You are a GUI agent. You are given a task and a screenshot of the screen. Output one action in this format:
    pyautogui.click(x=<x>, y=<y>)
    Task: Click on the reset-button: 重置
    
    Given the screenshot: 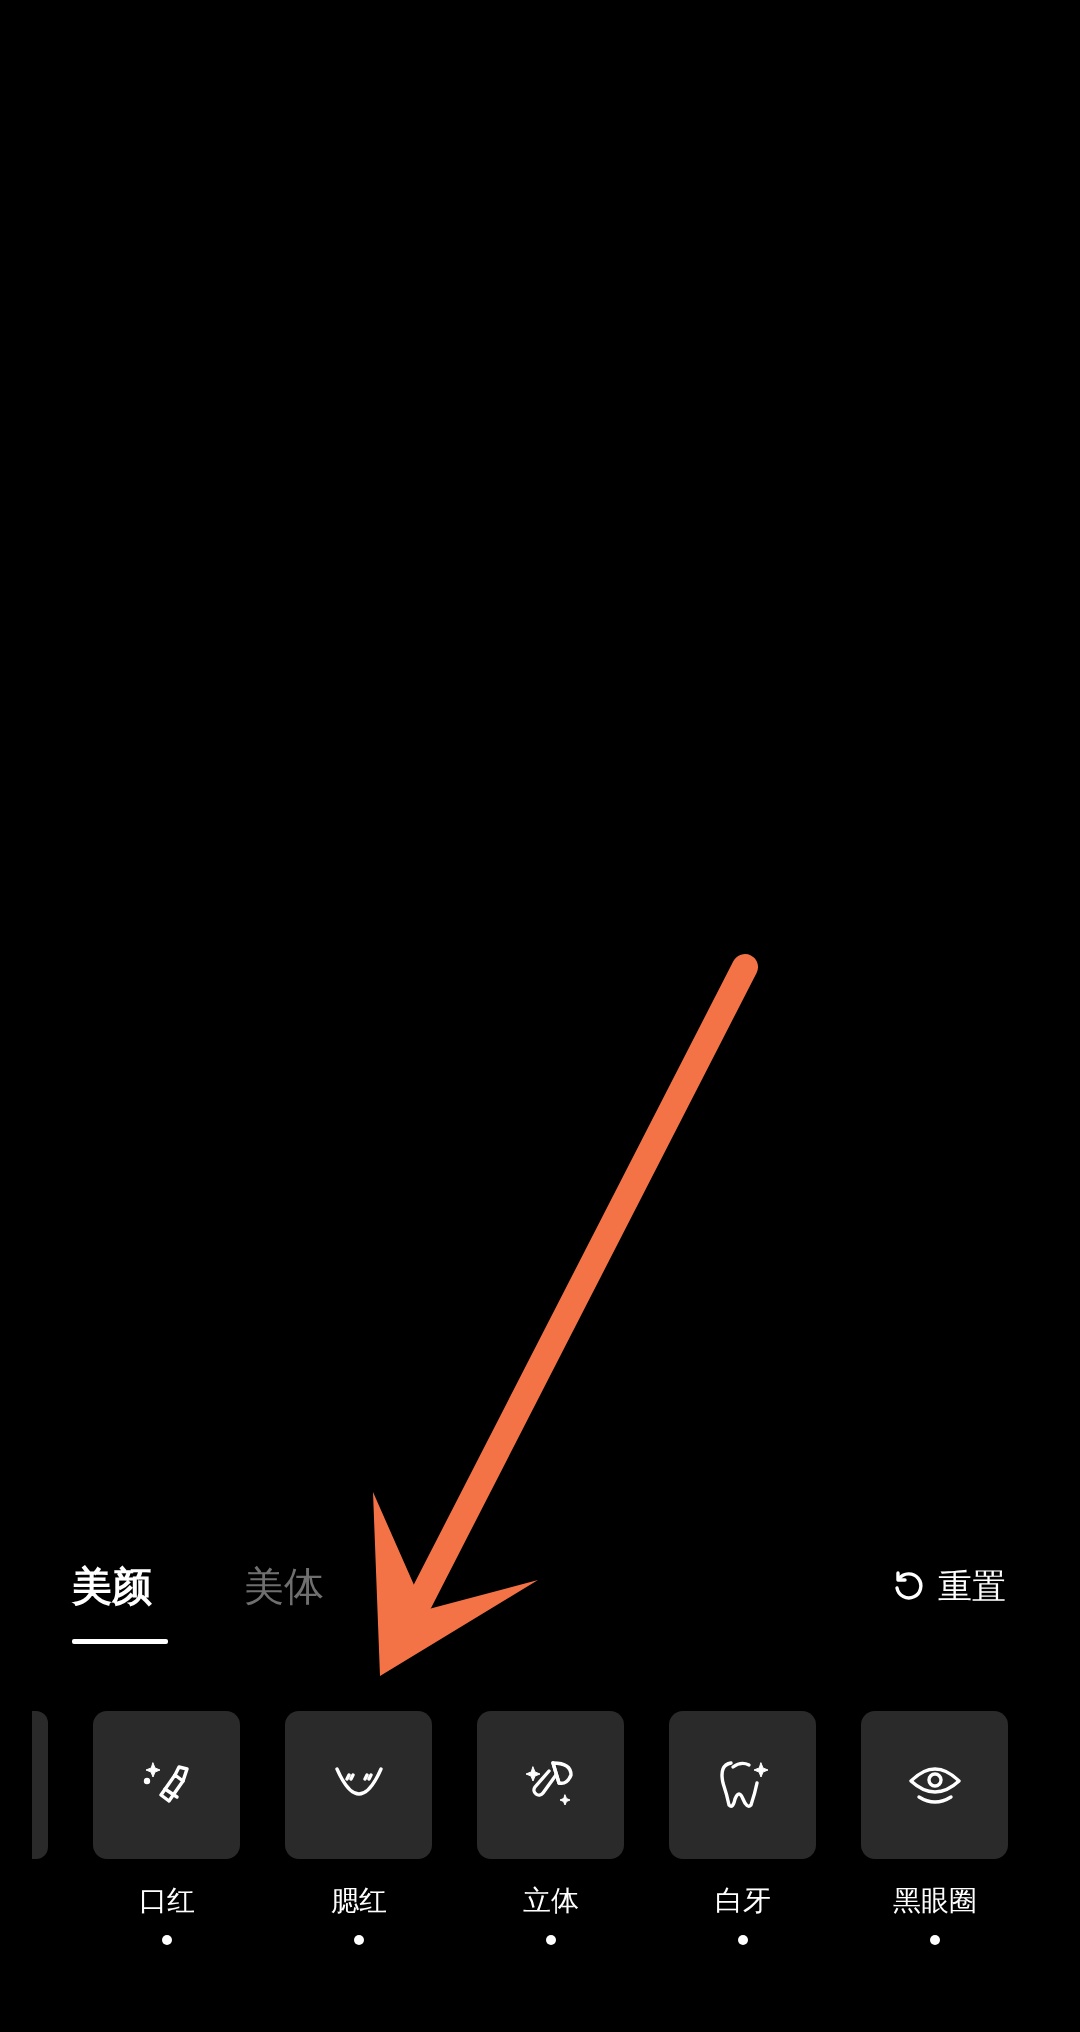 What is the action you would take?
    pyautogui.click(x=949, y=1586)
    